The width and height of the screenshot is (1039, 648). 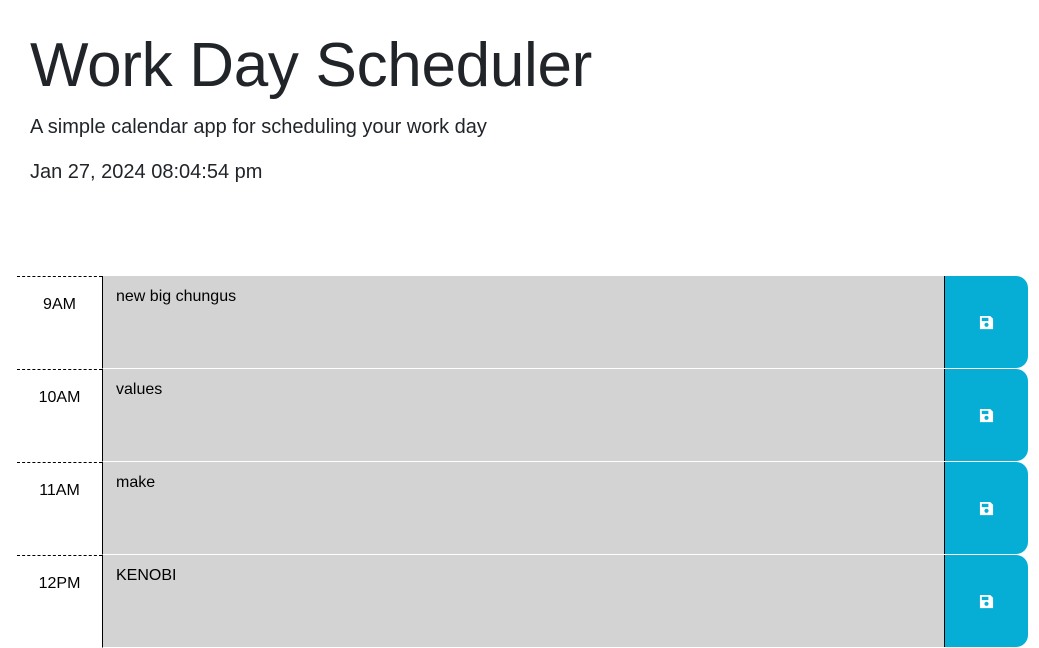 I want to click on event-description-input: values, so click(x=523, y=415).